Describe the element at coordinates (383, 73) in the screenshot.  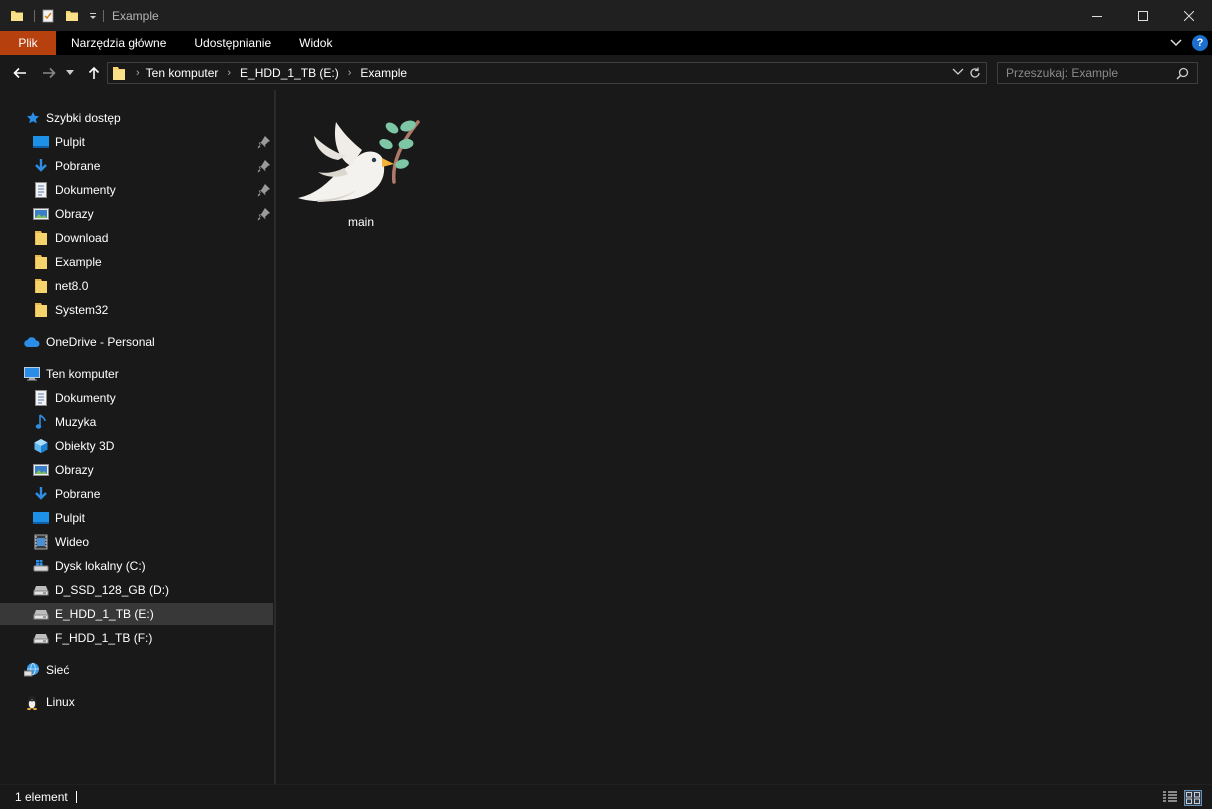
I see `breadcrumb-example: Example` at that location.